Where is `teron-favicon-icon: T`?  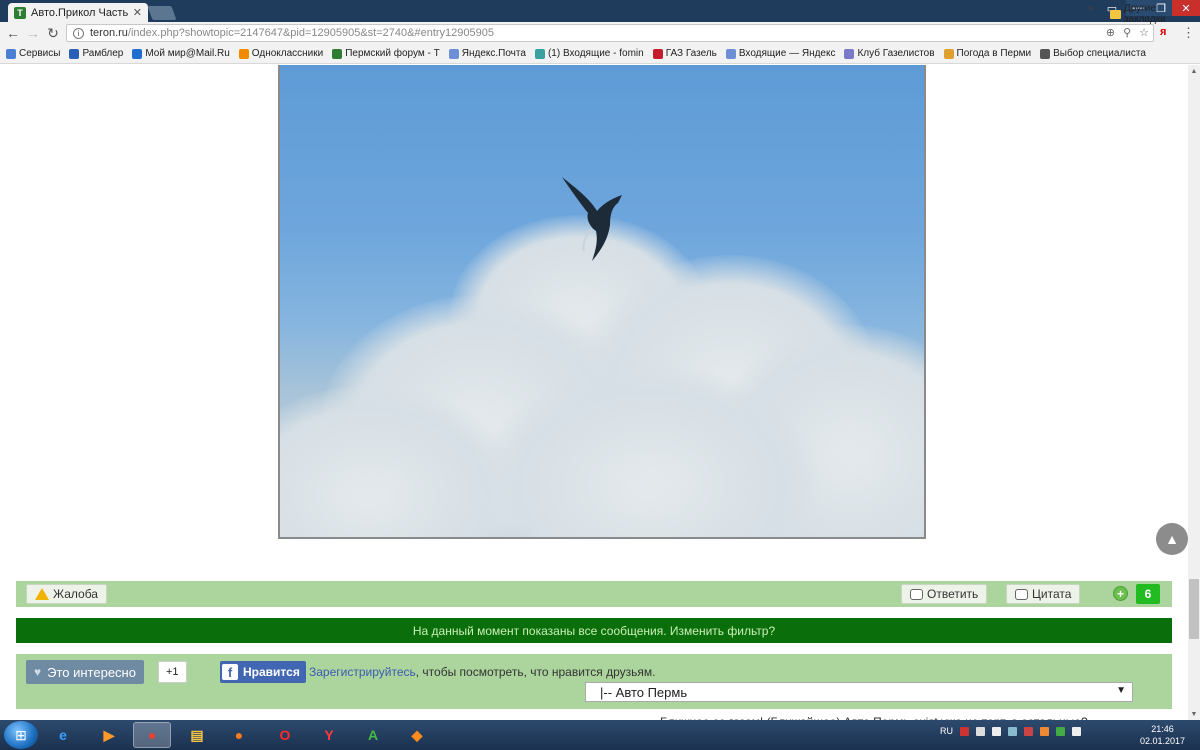
teron-favicon-icon: T is located at coordinates (20, 12).